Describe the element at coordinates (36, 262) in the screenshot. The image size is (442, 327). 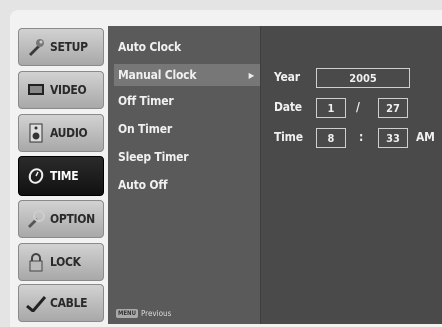
I see `padlock-icon` at that location.